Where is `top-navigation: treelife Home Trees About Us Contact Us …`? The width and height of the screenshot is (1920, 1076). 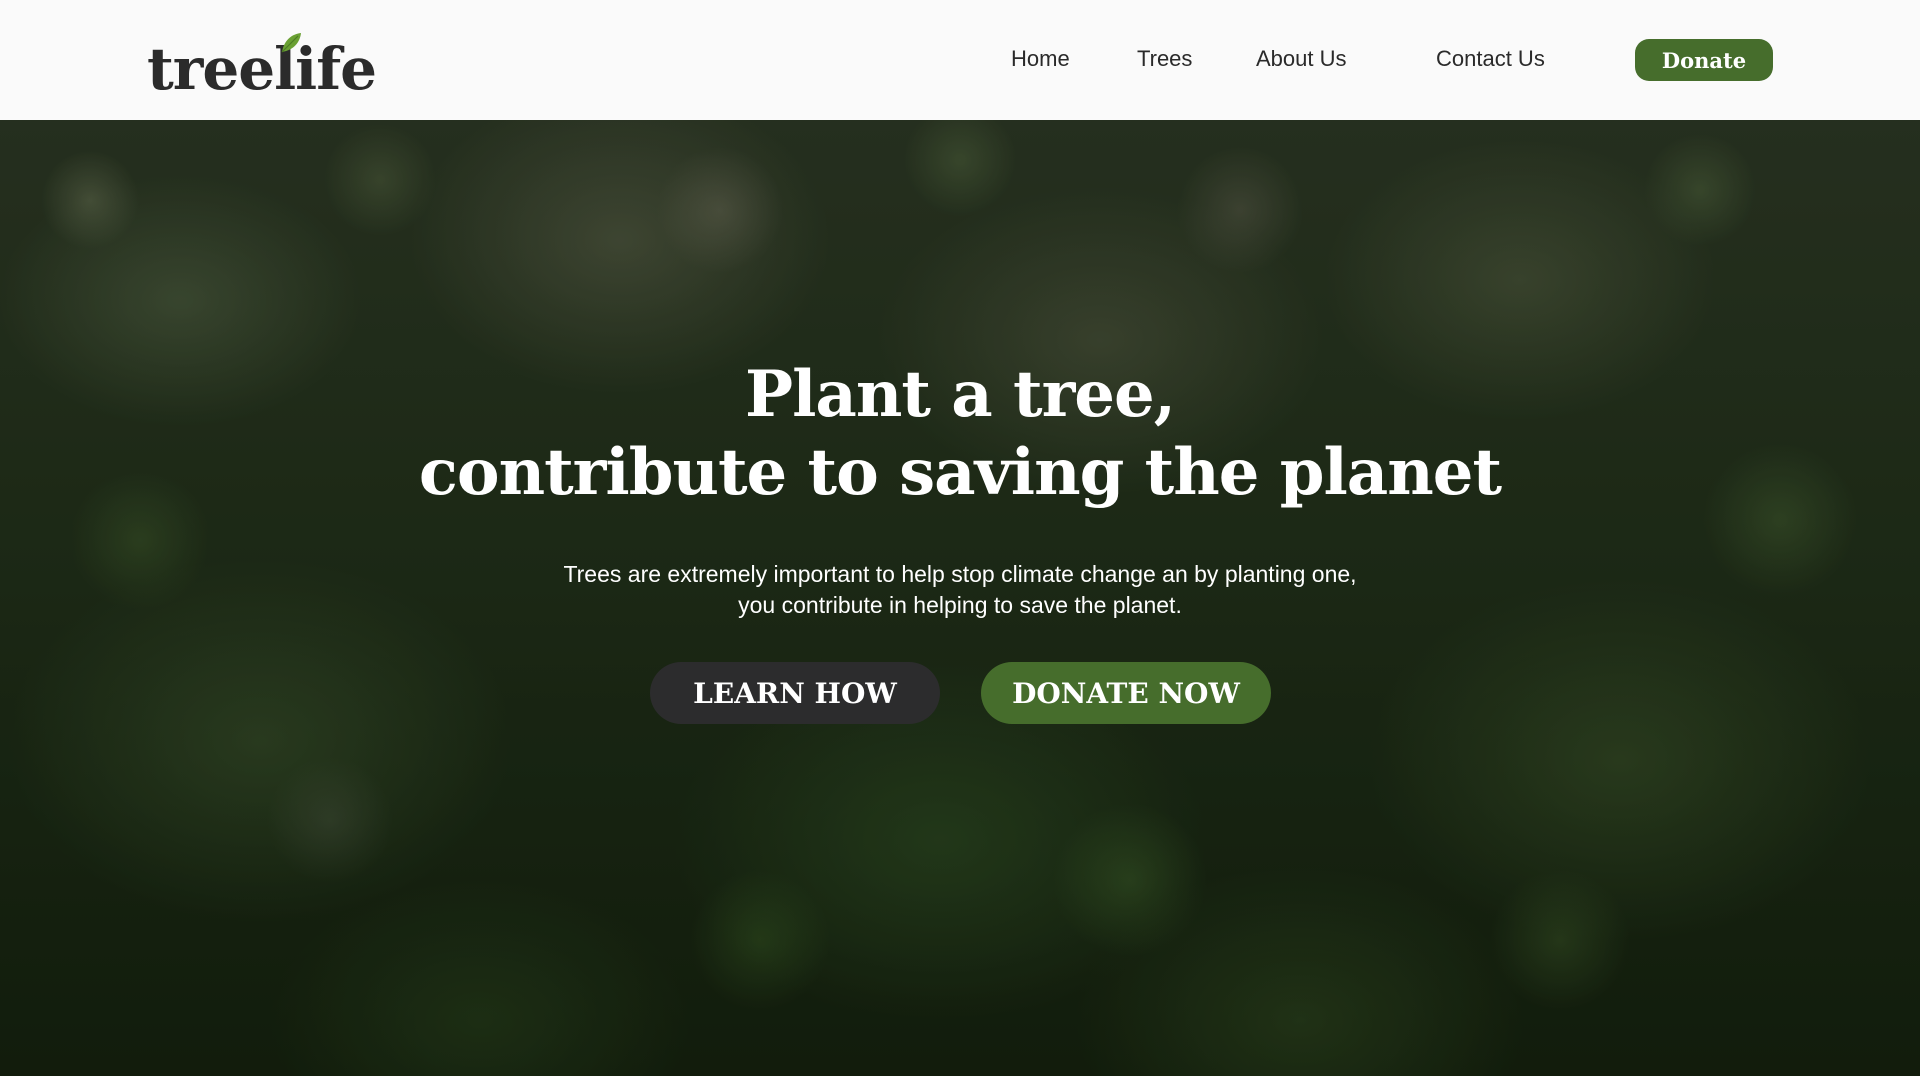
top-navigation: treelife Home Trees About Us Contact Us … is located at coordinates (960, 60).